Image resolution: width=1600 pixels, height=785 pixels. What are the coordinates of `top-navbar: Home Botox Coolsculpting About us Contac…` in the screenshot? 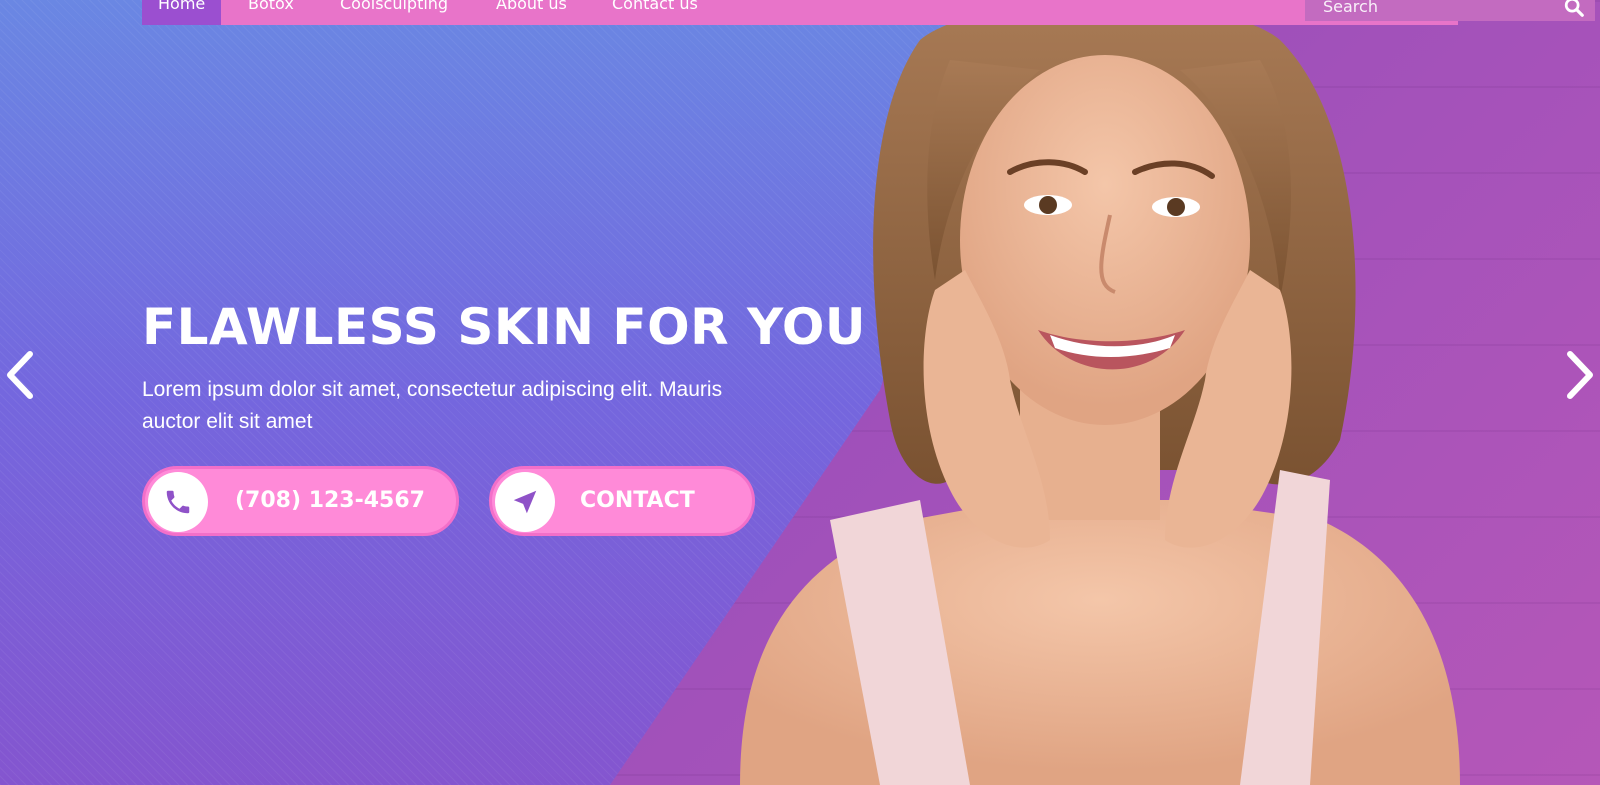 It's located at (868, 12).